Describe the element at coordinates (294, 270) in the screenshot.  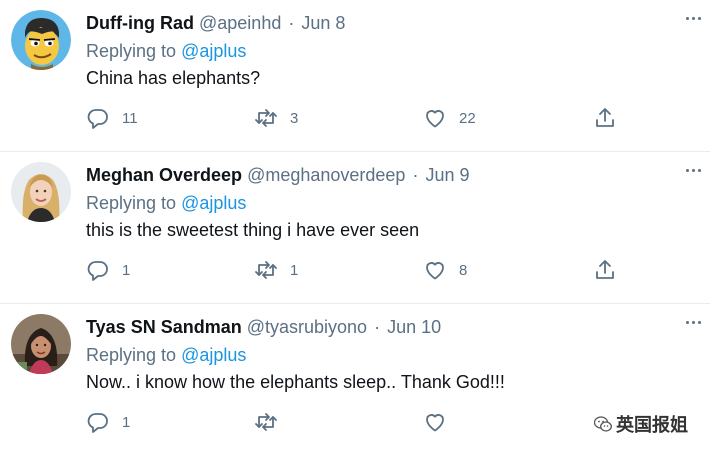
I see `retweet-count: 1` at that location.